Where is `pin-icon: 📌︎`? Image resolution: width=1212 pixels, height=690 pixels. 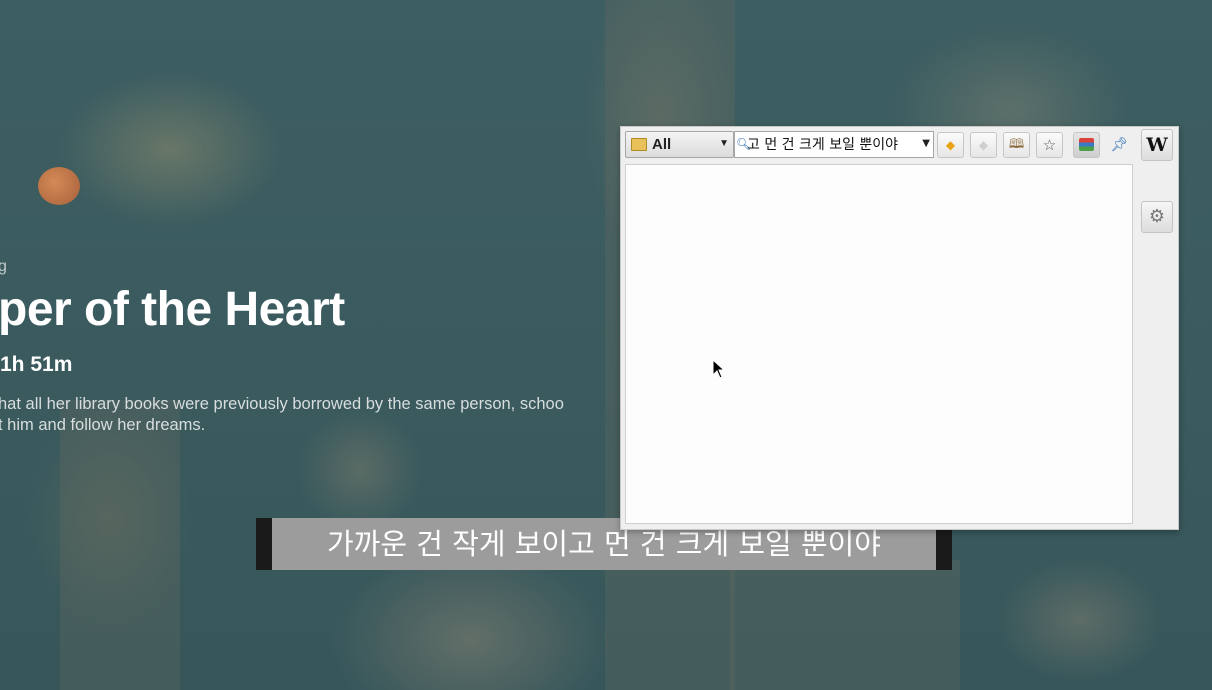
pin-icon: 📌︎ is located at coordinates (1119, 145).